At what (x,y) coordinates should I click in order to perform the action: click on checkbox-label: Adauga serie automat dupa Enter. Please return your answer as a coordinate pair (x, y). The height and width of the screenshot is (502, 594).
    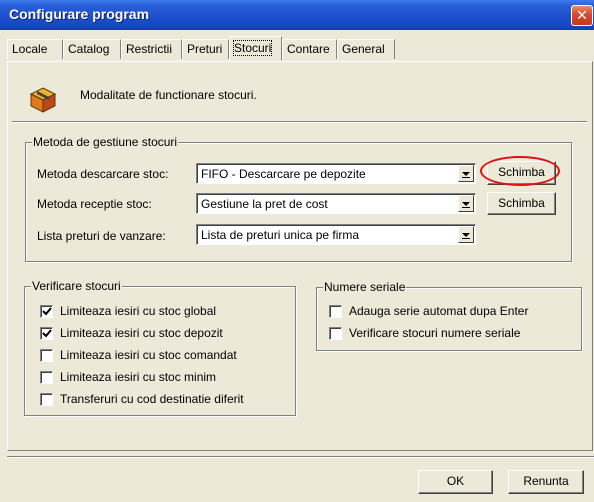
    Looking at the image, I should click on (439, 311).